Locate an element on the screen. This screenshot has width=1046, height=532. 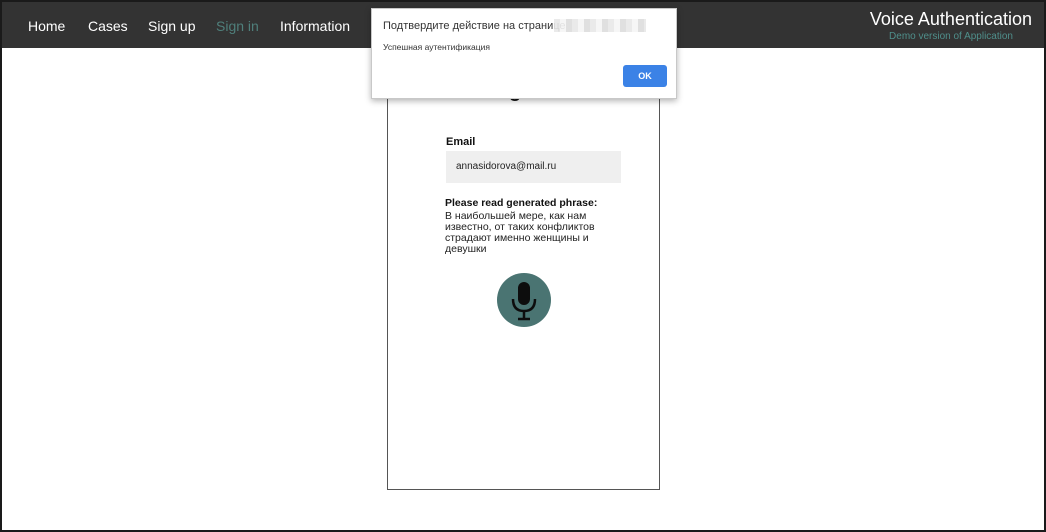
email-field is located at coordinates (533, 167).